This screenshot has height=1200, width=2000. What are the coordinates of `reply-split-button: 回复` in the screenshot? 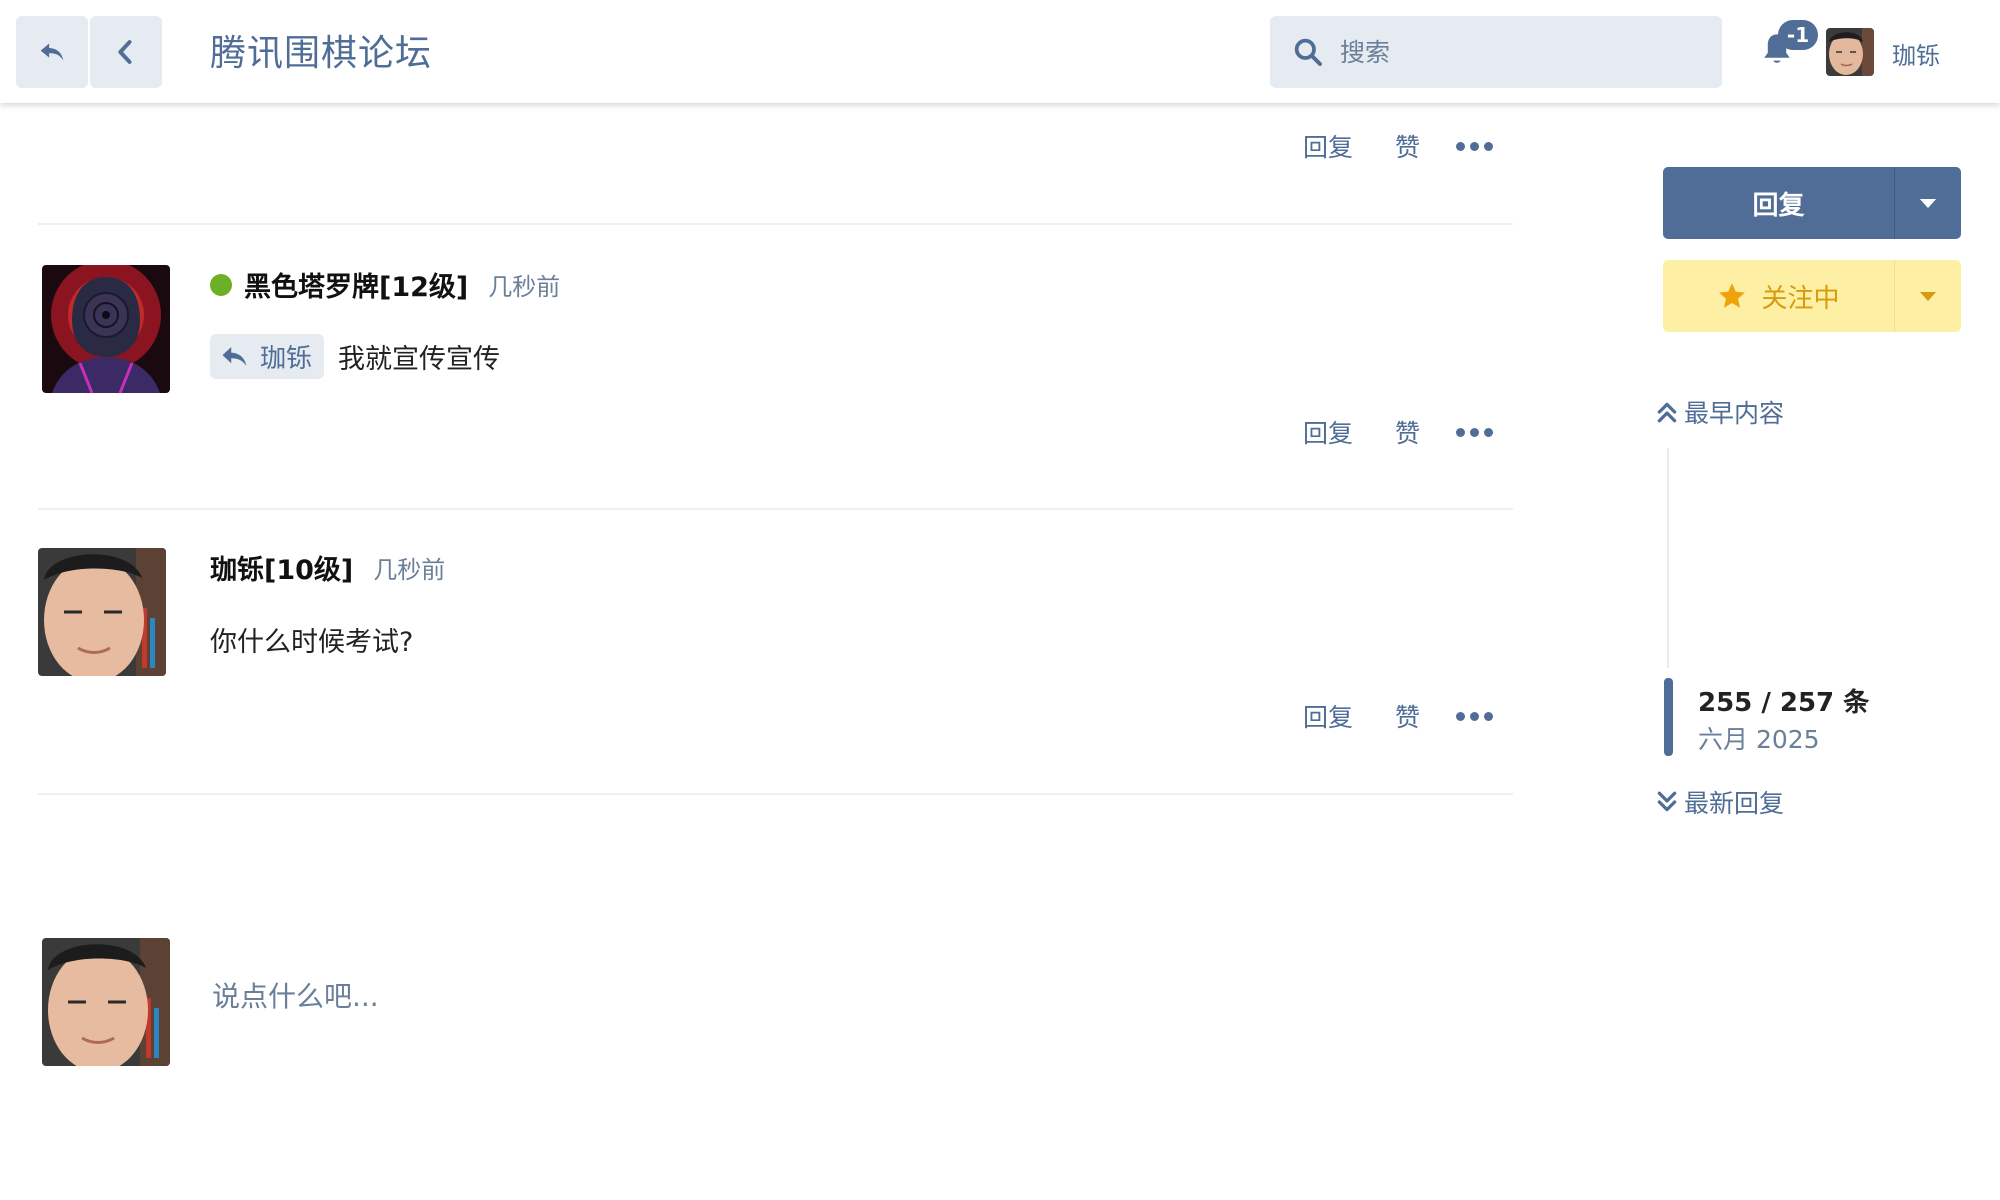 It's located at (1812, 203).